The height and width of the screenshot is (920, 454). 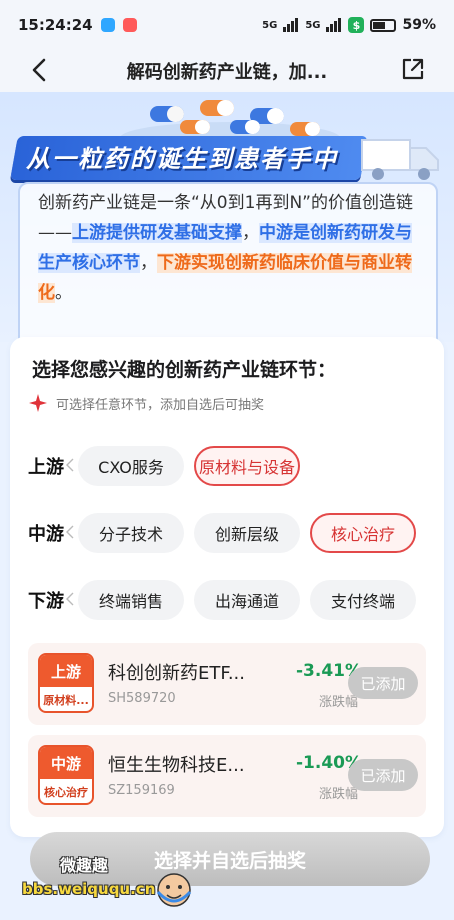 I want to click on status-time: 15:24:24, so click(x=55, y=25).